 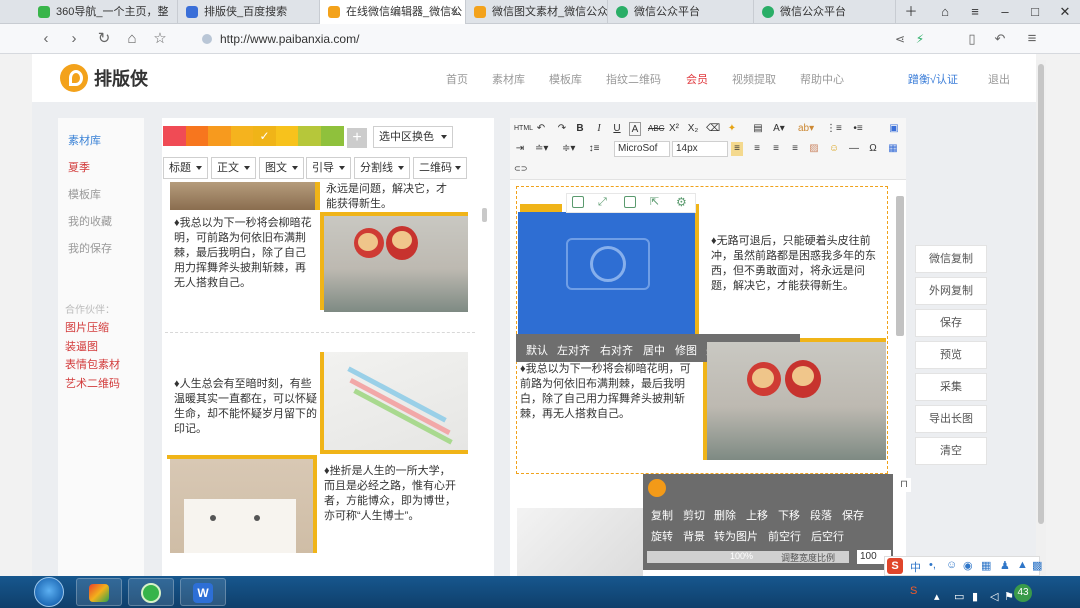 What do you see at coordinates (697, 79) in the screenshot?
I see `menu-vip: 会员` at bounding box center [697, 79].